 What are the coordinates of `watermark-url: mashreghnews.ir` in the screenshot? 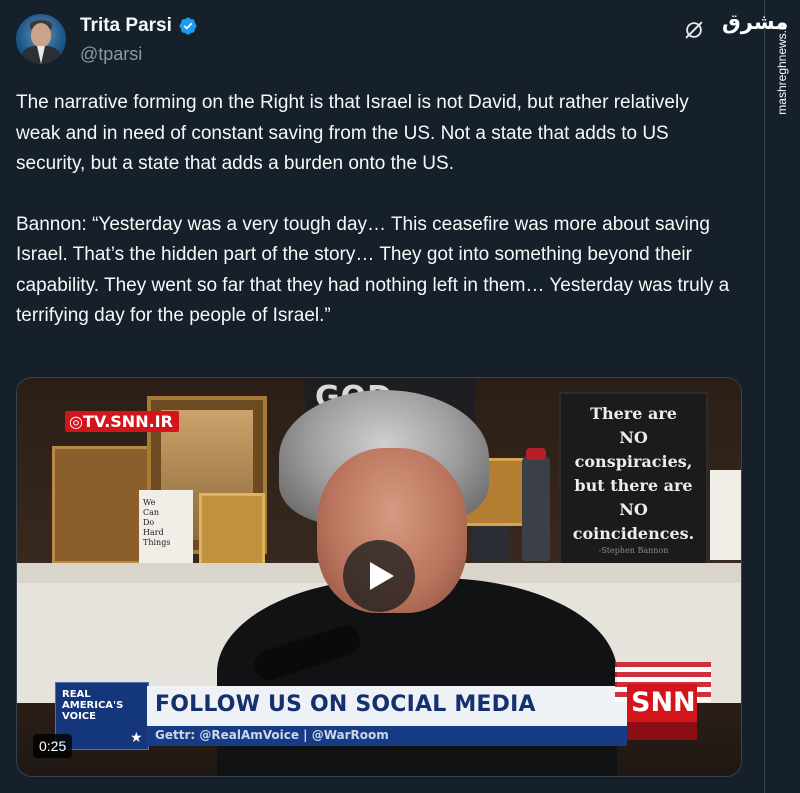 It's located at (782, 69).